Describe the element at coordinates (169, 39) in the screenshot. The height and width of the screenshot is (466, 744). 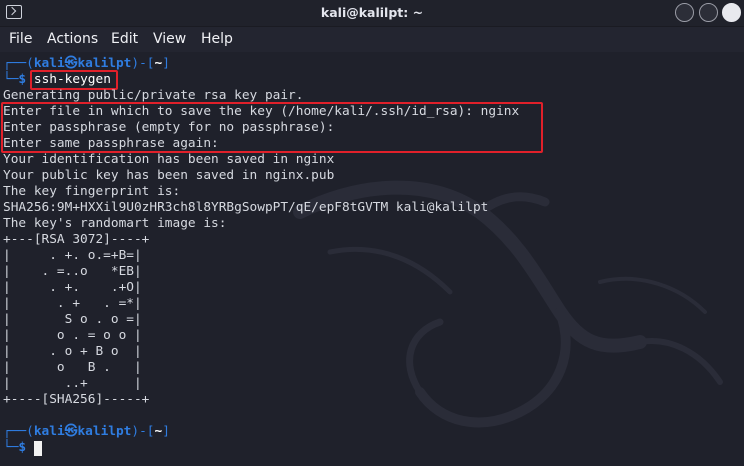
I see `menu-view: View` at that location.